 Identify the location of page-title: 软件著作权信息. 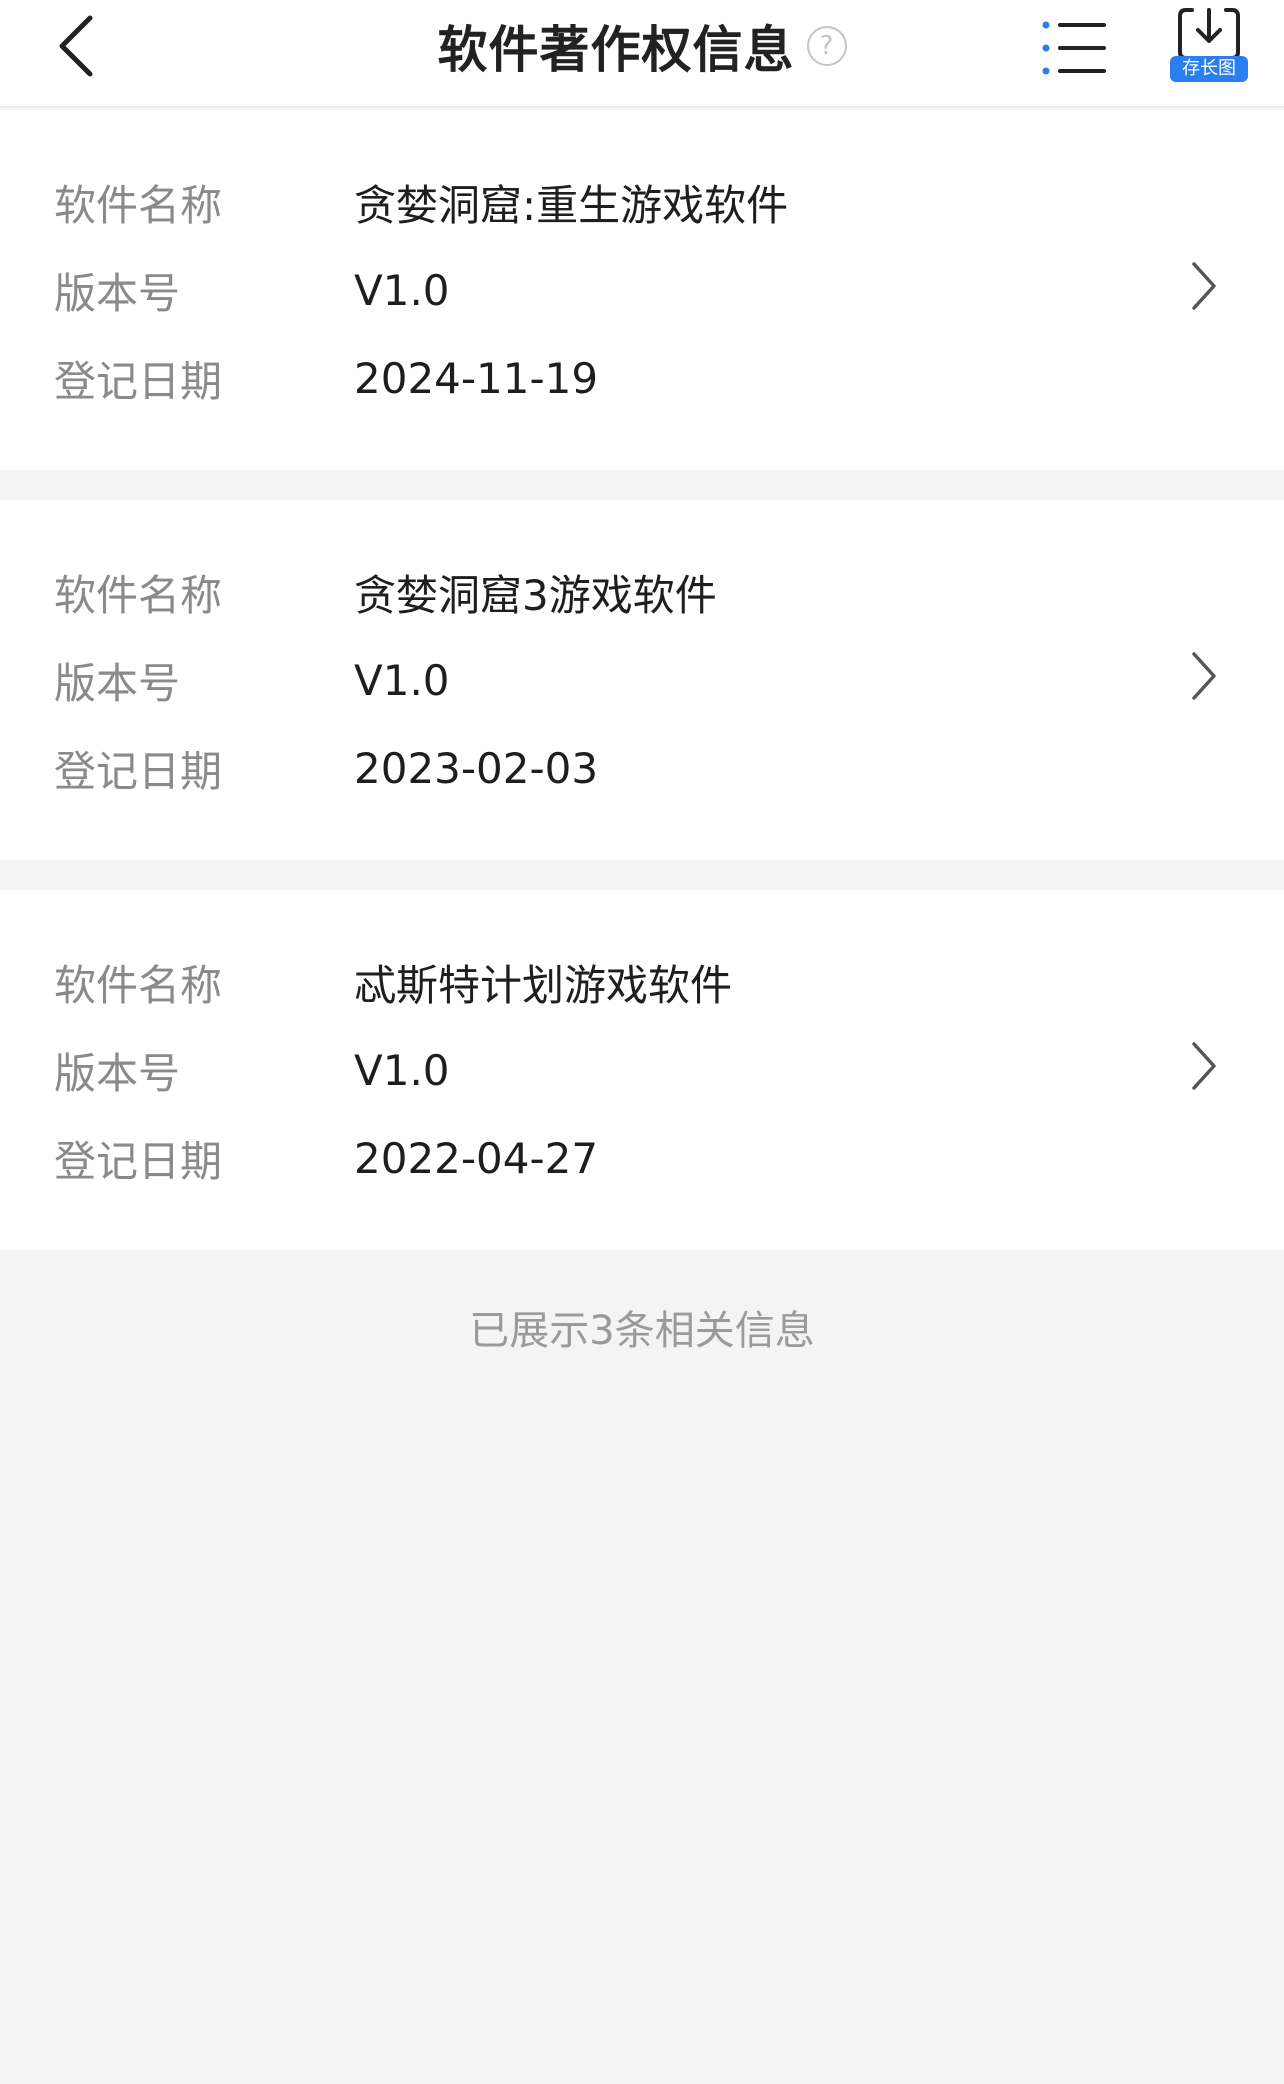
(616, 50).